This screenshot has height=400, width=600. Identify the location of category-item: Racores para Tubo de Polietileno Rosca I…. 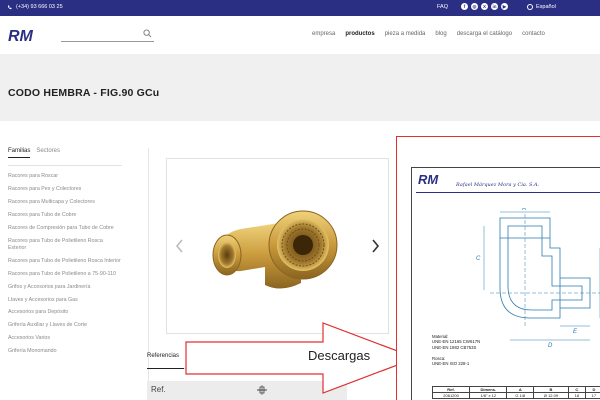
(65, 261).